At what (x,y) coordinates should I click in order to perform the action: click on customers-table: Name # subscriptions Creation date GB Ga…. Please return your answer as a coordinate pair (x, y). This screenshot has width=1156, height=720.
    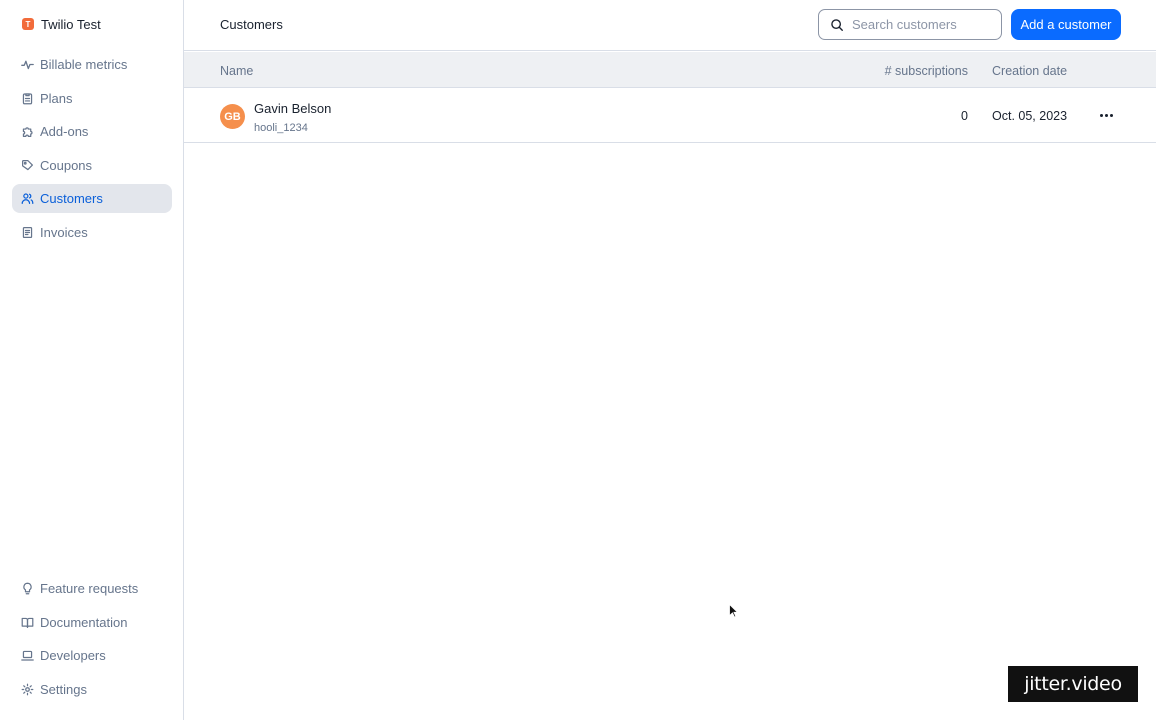
    Looking at the image, I should click on (670, 97).